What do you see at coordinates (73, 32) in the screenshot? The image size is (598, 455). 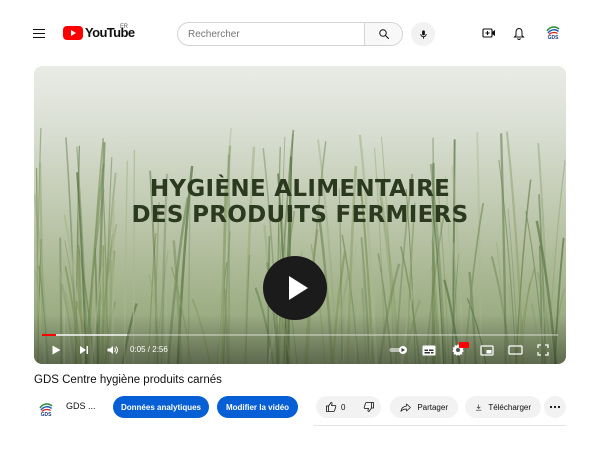 I see `youtube-logo-icon` at bounding box center [73, 32].